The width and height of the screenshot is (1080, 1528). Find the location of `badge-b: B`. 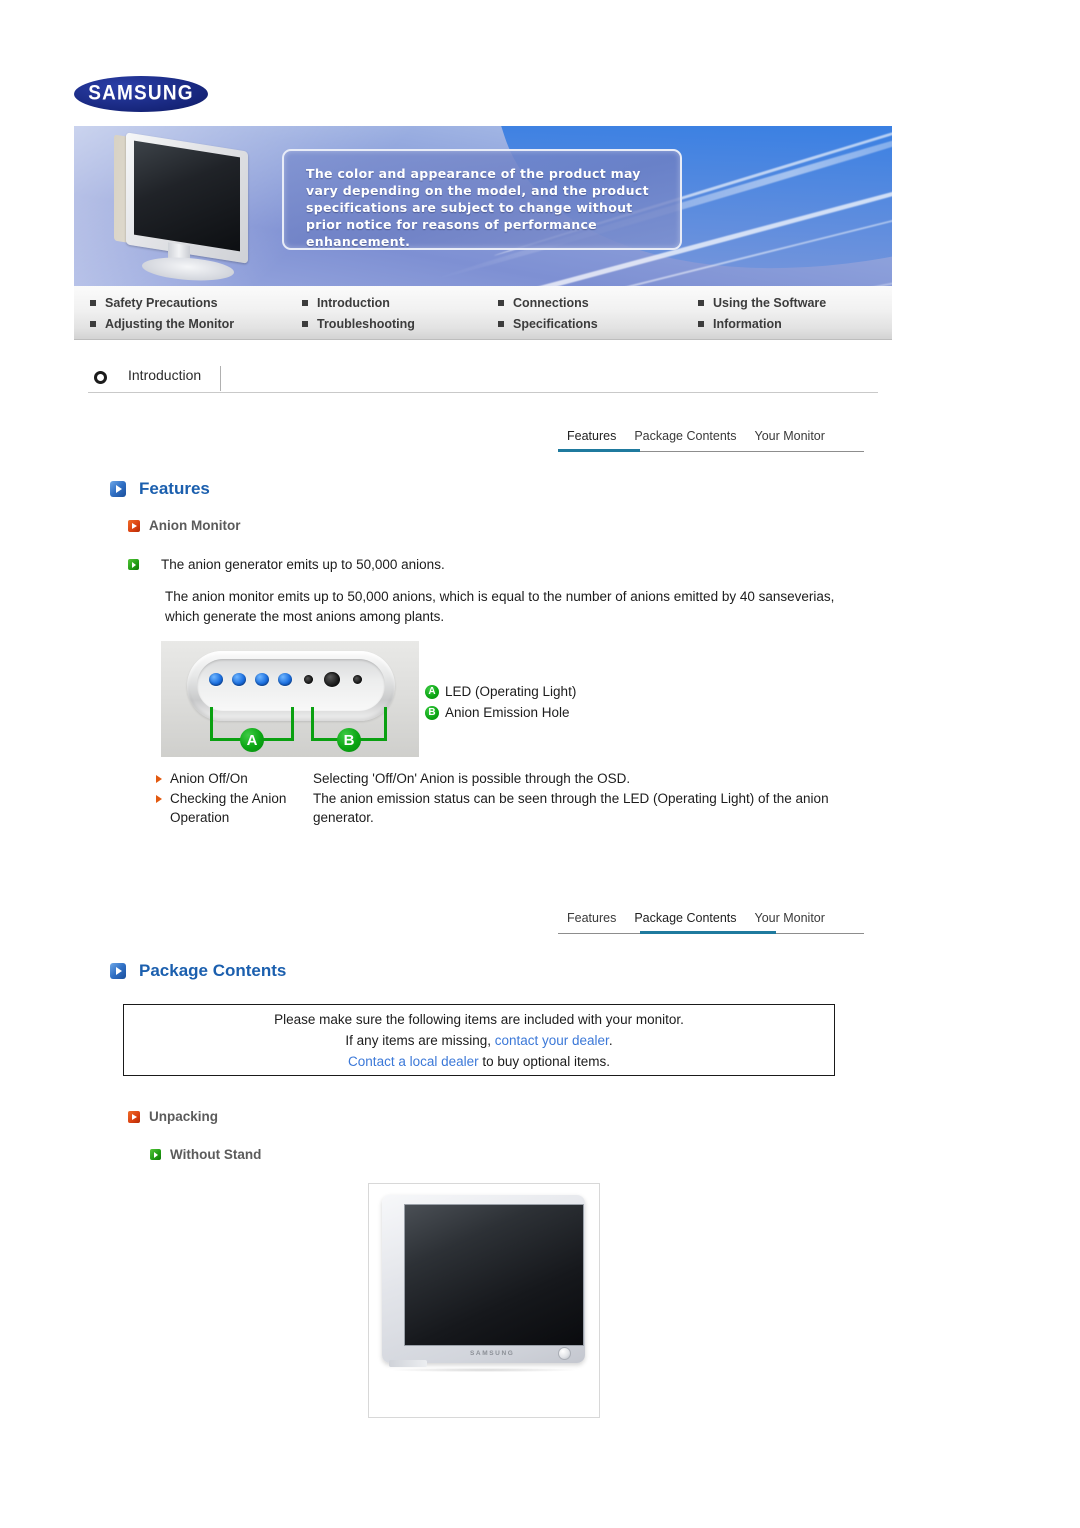

badge-b: B is located at coordinates (349, 740).